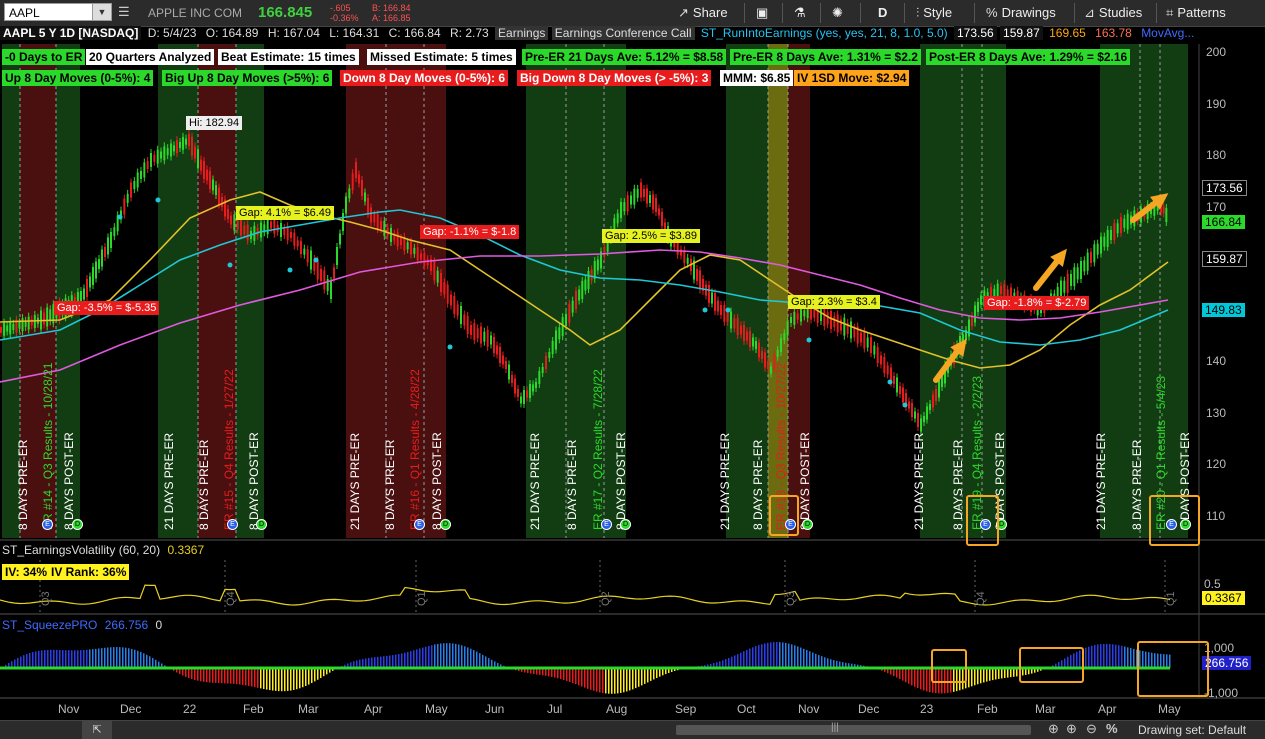  What do you see at coordinates (853, 730) in the screenshot?
I see `horizontal-scrollbar: |||` at bounding box center [853, 730].